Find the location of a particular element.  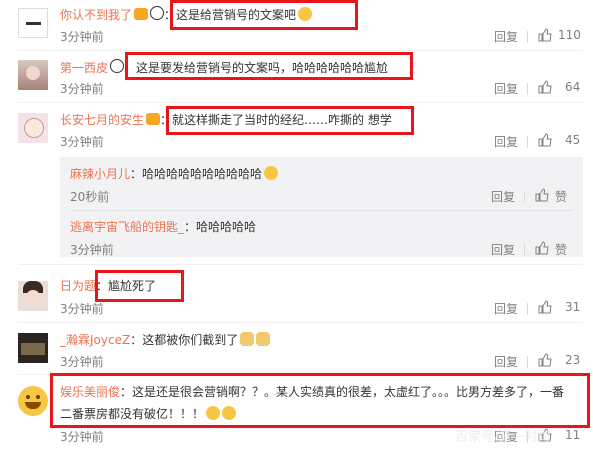

watermark: 百家号/第一时尚 is located at coordinates (503, 437).